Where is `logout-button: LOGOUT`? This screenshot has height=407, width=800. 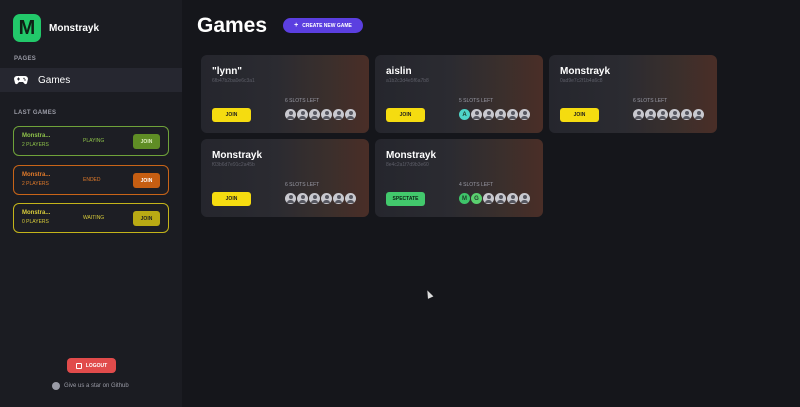 logout-button: LOGOUT is located at coordinates (91, 365).